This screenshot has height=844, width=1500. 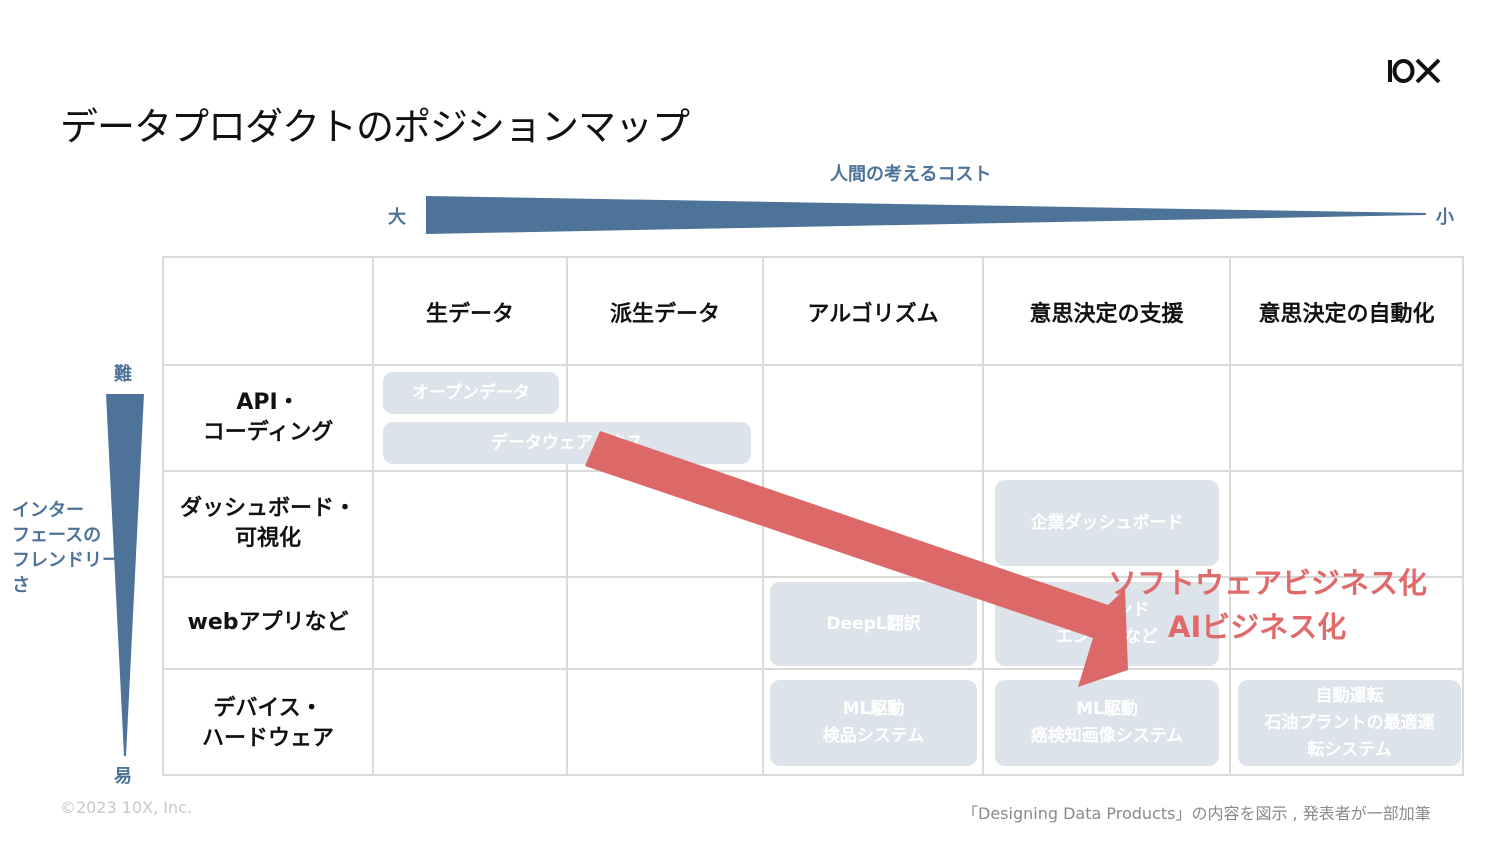 I want to click on 10x-logo, so click(x=1414, y=71).